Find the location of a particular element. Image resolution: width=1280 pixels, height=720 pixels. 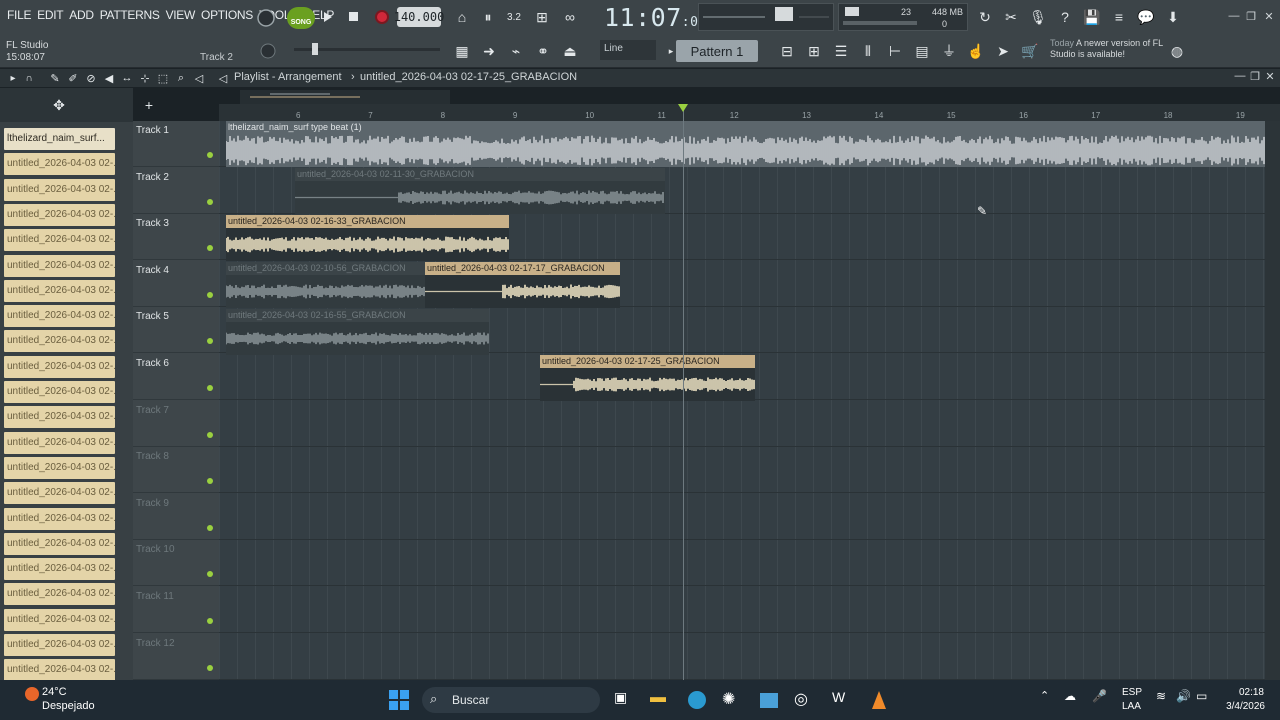

step-edit-icon: ⊞ is located at coordinates (542, 17).